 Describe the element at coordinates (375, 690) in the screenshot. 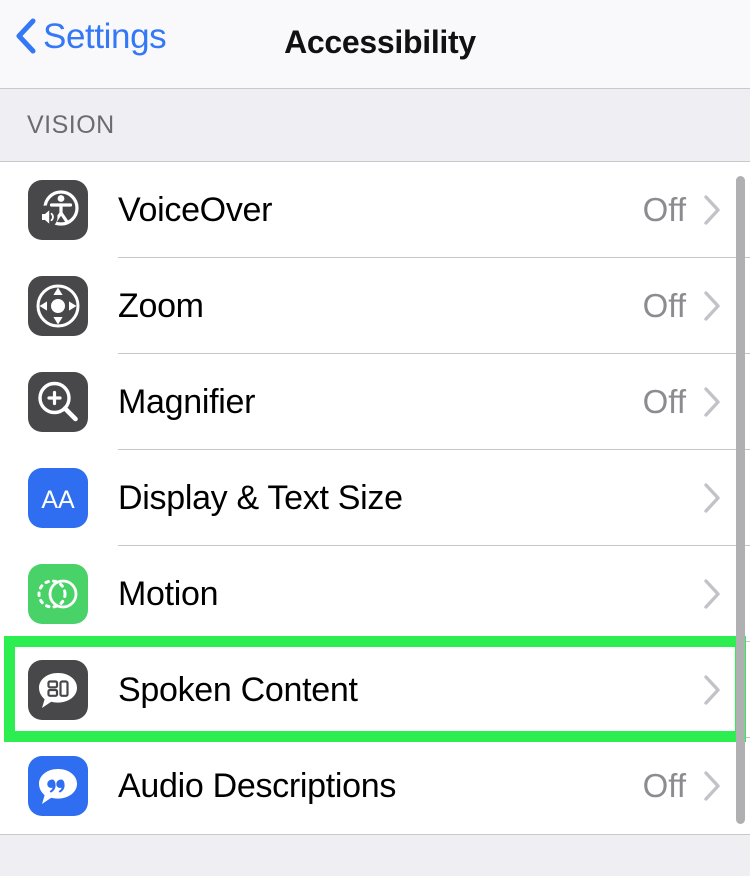

I see `list-item-spoken-content: Spoken Content` at that location.